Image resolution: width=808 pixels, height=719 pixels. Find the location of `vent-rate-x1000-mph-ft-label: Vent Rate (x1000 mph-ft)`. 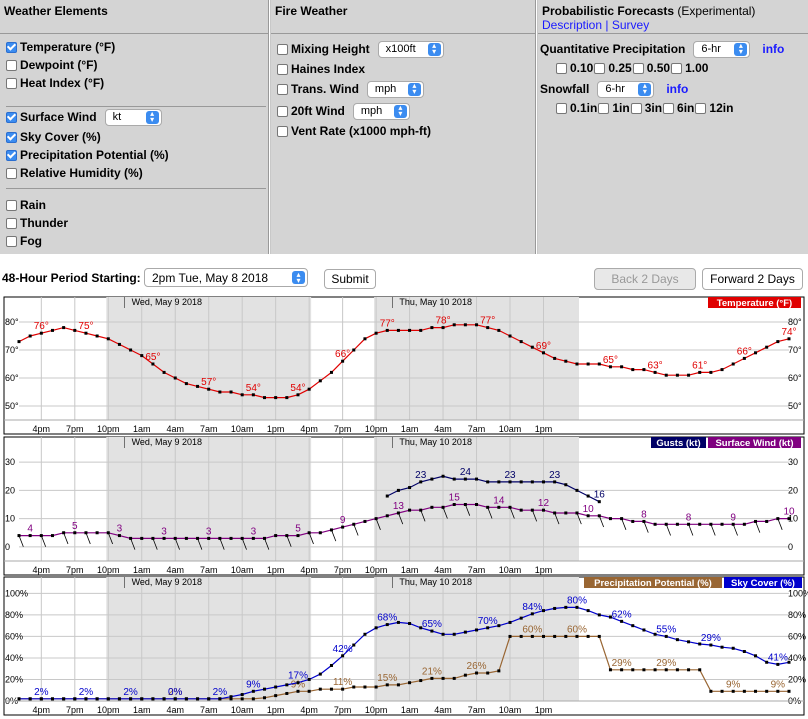

vent-rate-x1000-mph-ft-label: Vent Rate (x1000 mph-ft) is located at coordinates (361, 131).